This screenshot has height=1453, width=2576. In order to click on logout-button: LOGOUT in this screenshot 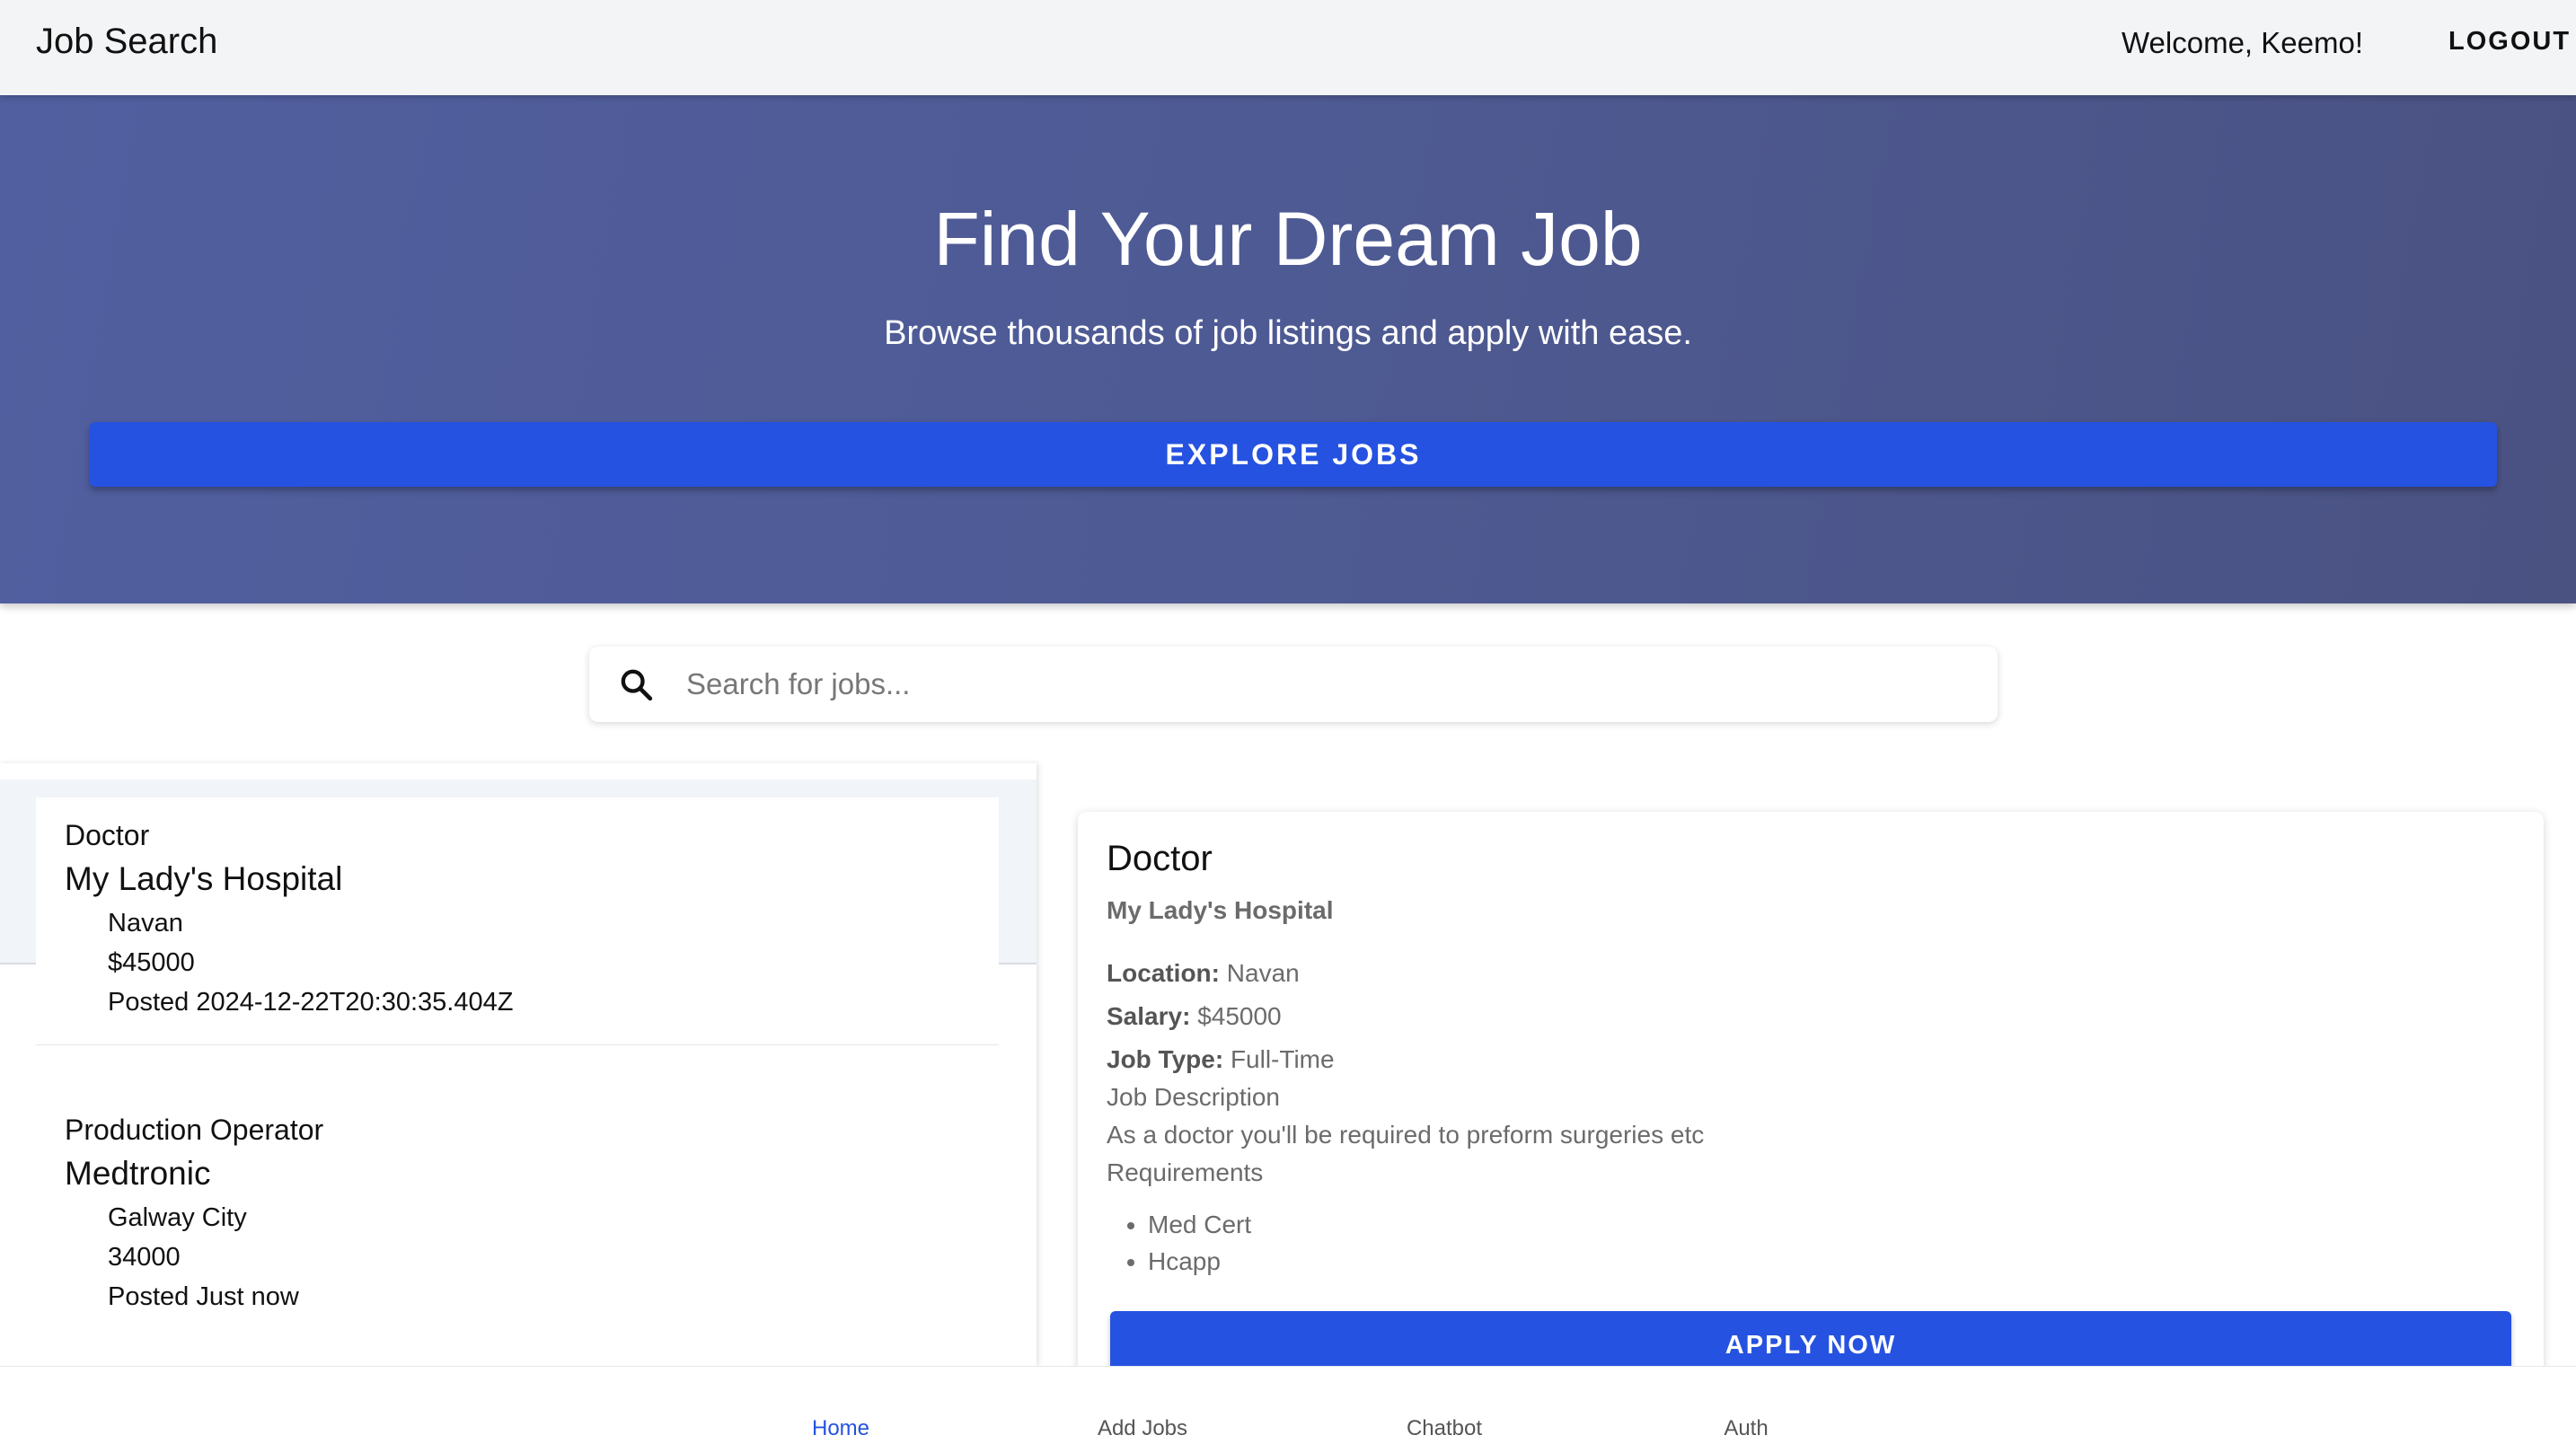, I will do `click(2509, 42)`.